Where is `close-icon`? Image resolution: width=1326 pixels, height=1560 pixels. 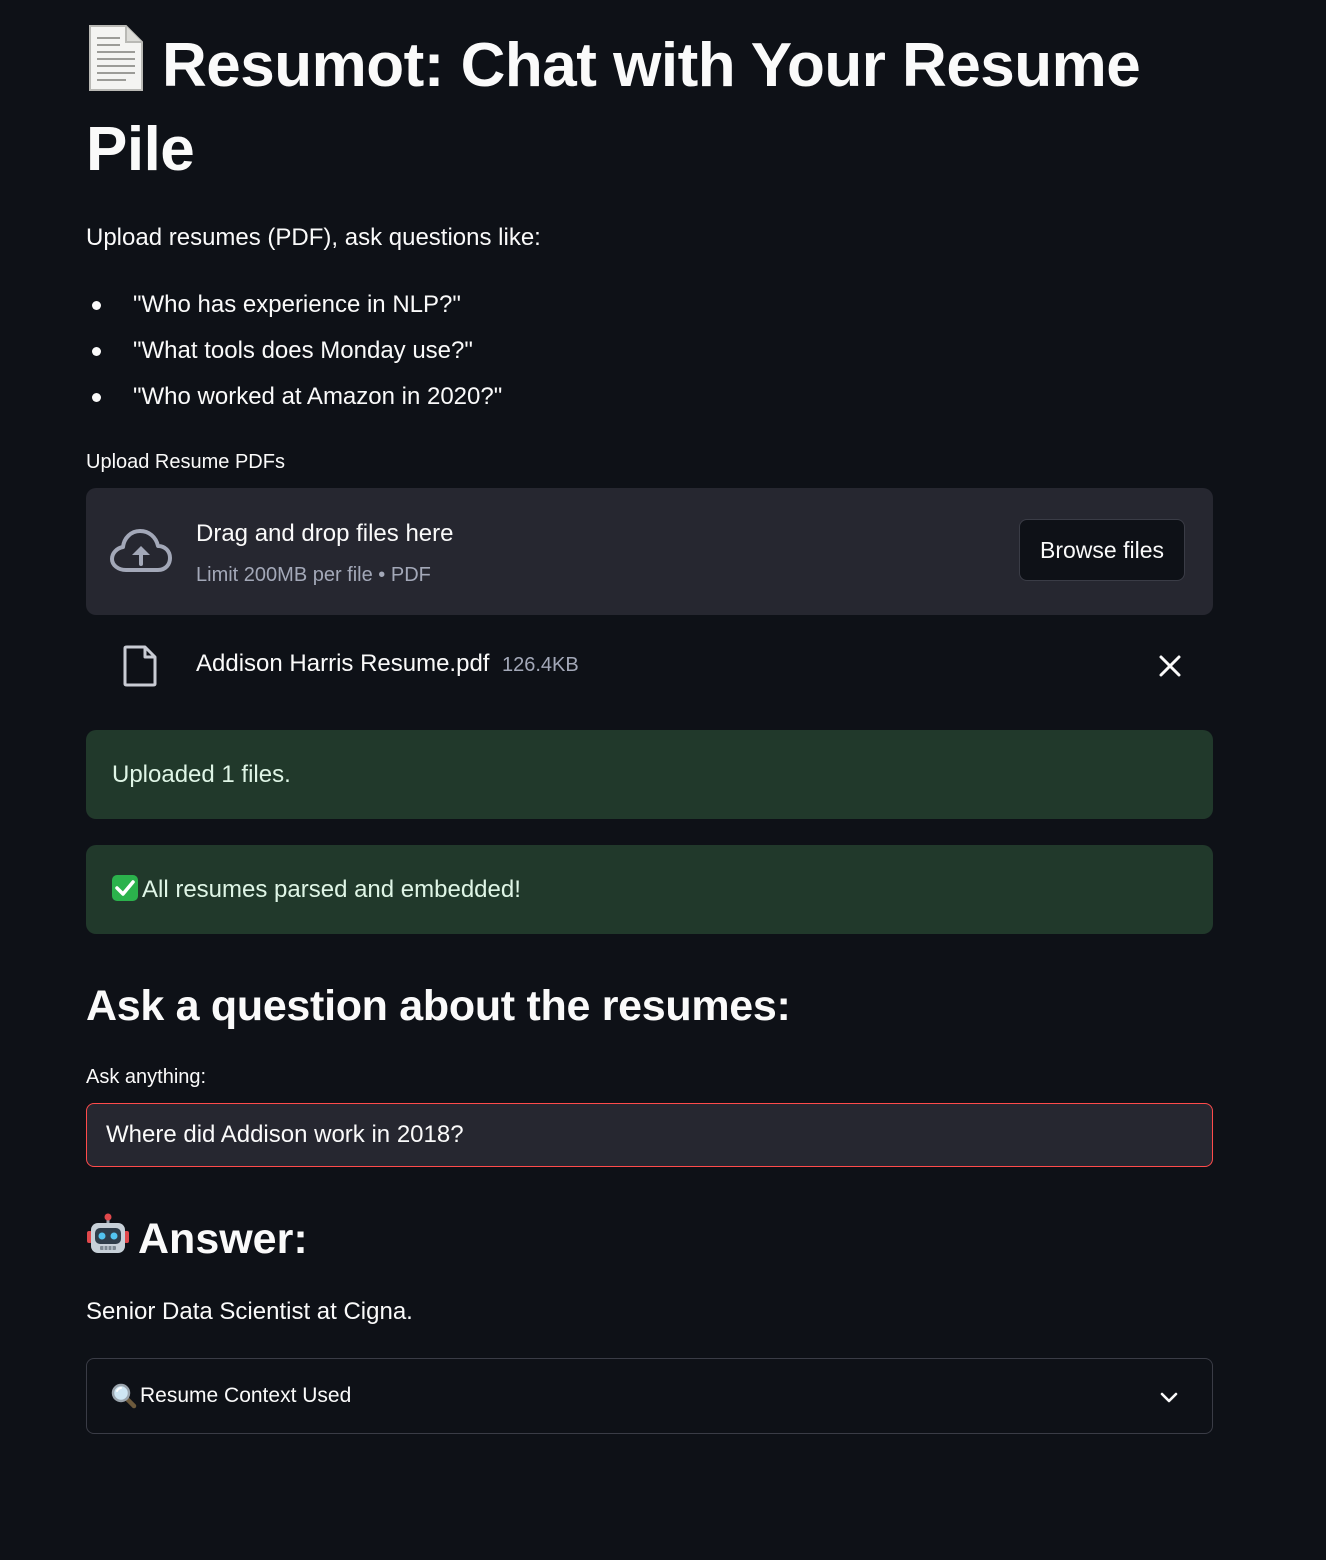 close-icon is located at coordinates (1170, 666).